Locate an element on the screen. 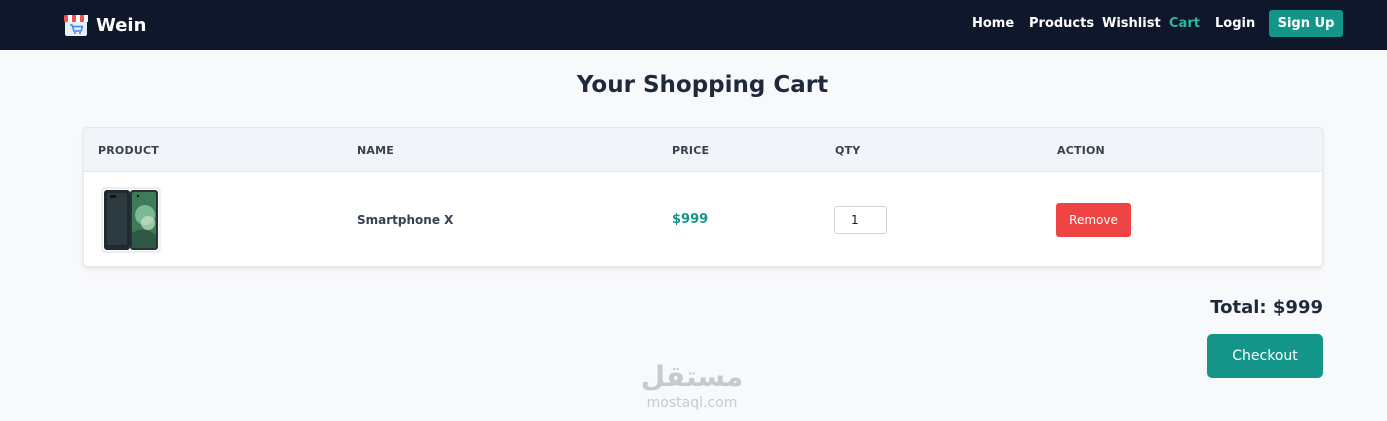  store-logo-icon is located at coordinates (76, 25).